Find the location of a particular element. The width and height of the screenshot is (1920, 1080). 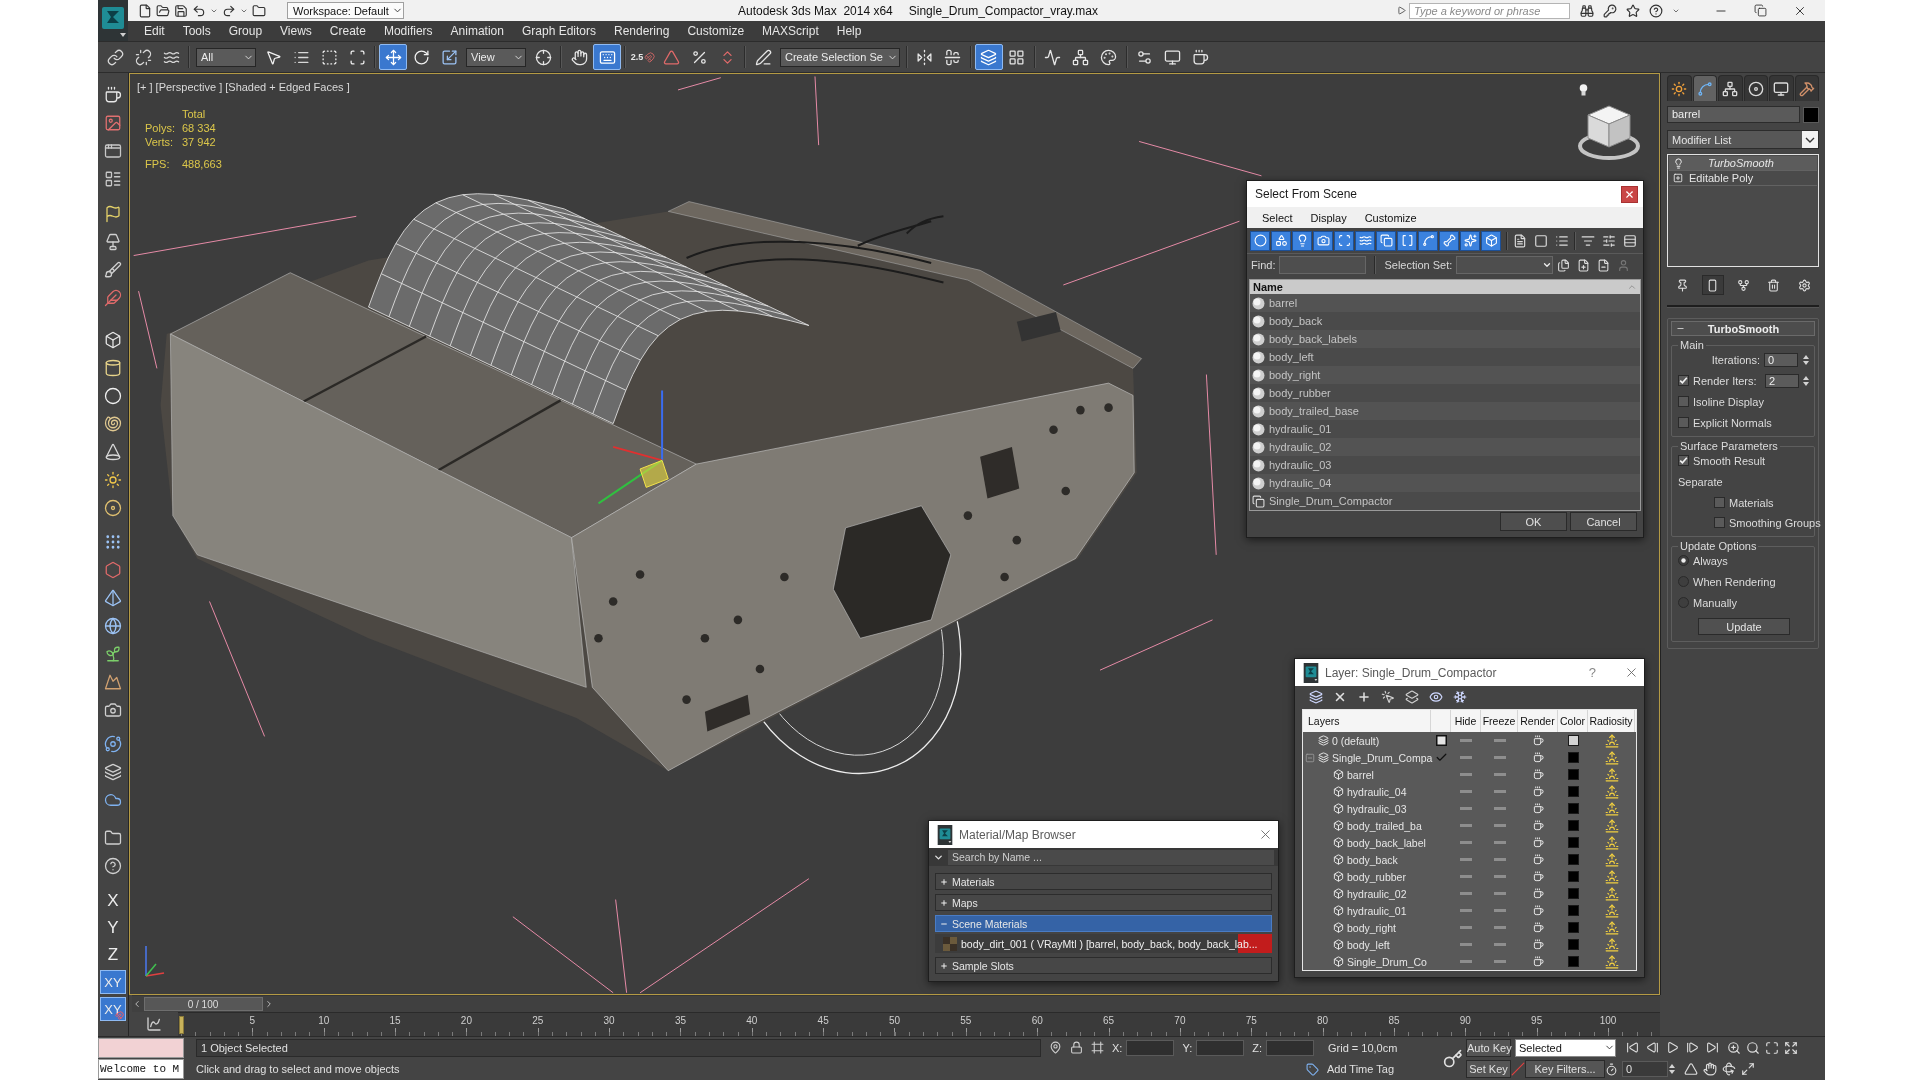

eye-icon is located at coordinates (1436, 697).